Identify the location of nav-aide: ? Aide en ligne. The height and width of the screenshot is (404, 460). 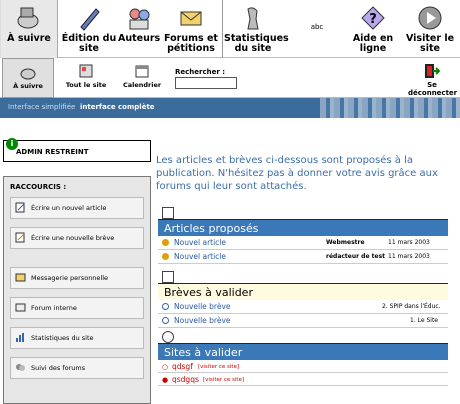
(373, 29).